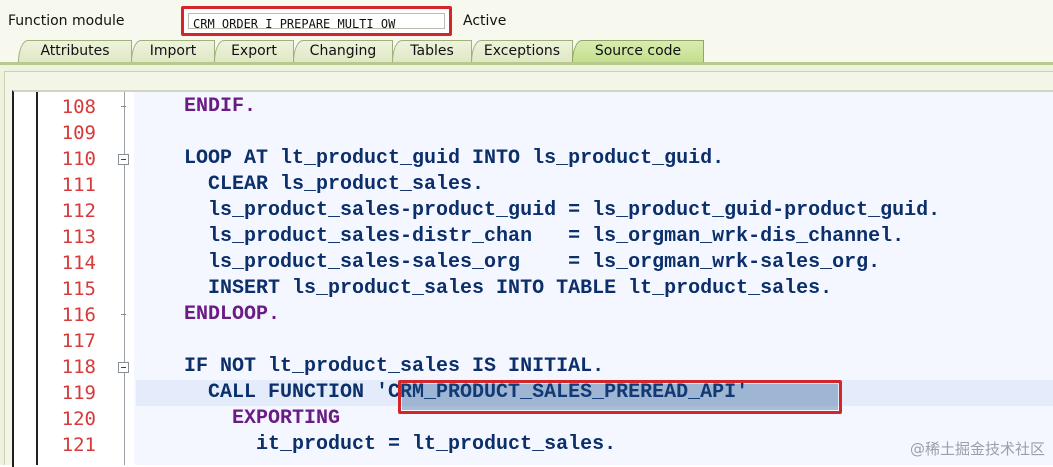 The image size is (1053, 467). I want to click on function-module-label: Function module, so click(66, 21).